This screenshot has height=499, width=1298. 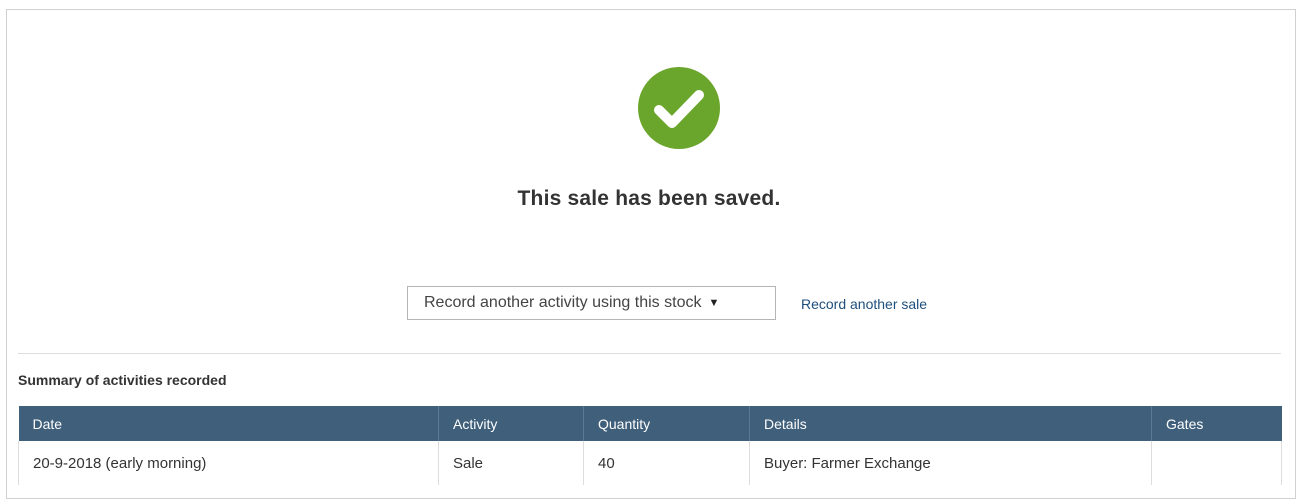 I want to click on table-header-row: Date Activity Quantity Details Gates, so click(x=650, y=423).